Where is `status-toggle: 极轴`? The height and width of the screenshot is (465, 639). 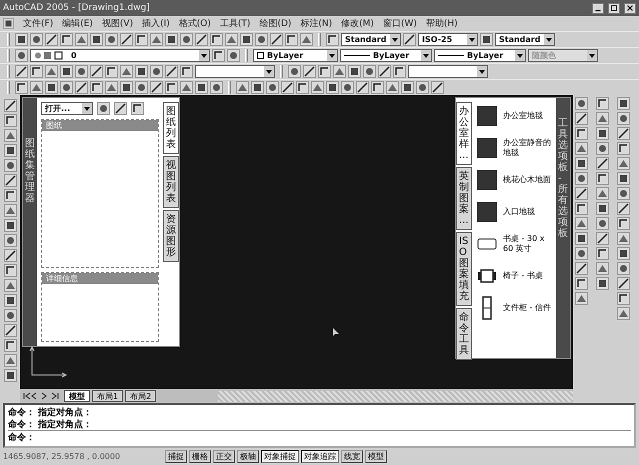
status-toggle: 极轴 is located at coordinates (248, 456).